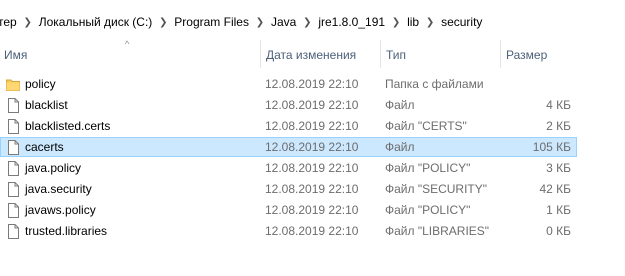 Image resolution: width=625 pixels, height=276 pixels. I want to click on breadcrumb-item-computer: тер, so click(10, 22).